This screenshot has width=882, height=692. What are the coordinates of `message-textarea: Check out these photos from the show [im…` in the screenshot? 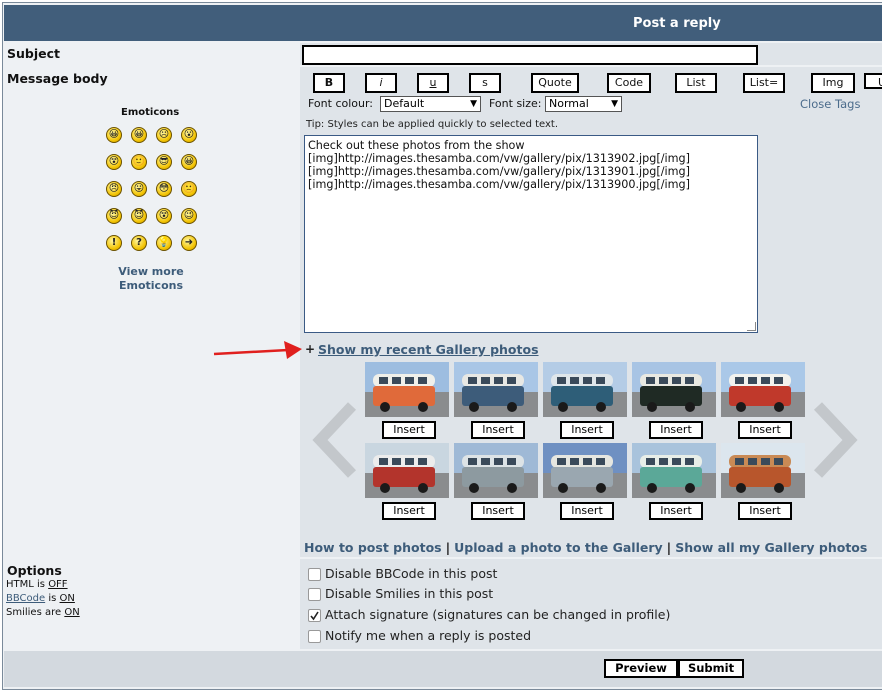 It's located at (531, 234).